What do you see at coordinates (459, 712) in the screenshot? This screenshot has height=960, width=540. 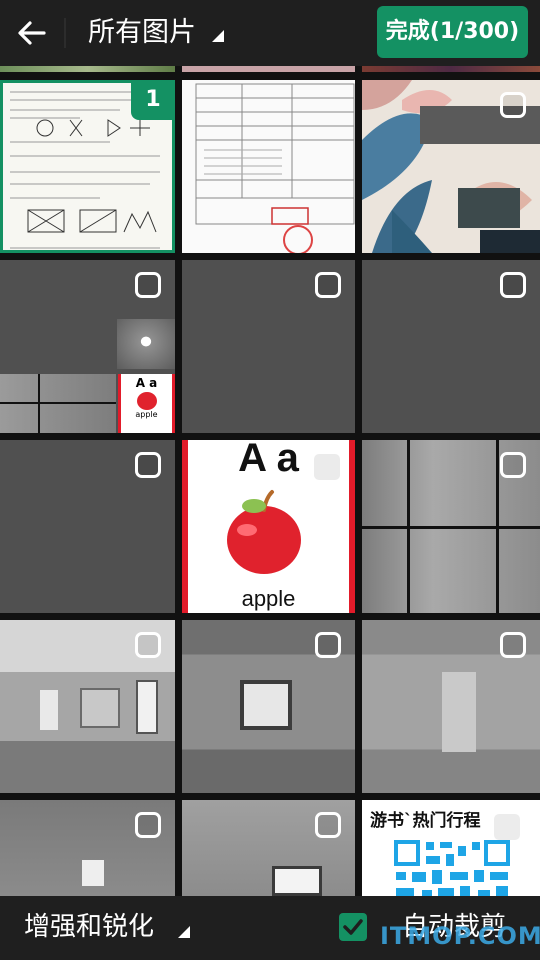 I see `doorway` at bounding box center [459, 712].